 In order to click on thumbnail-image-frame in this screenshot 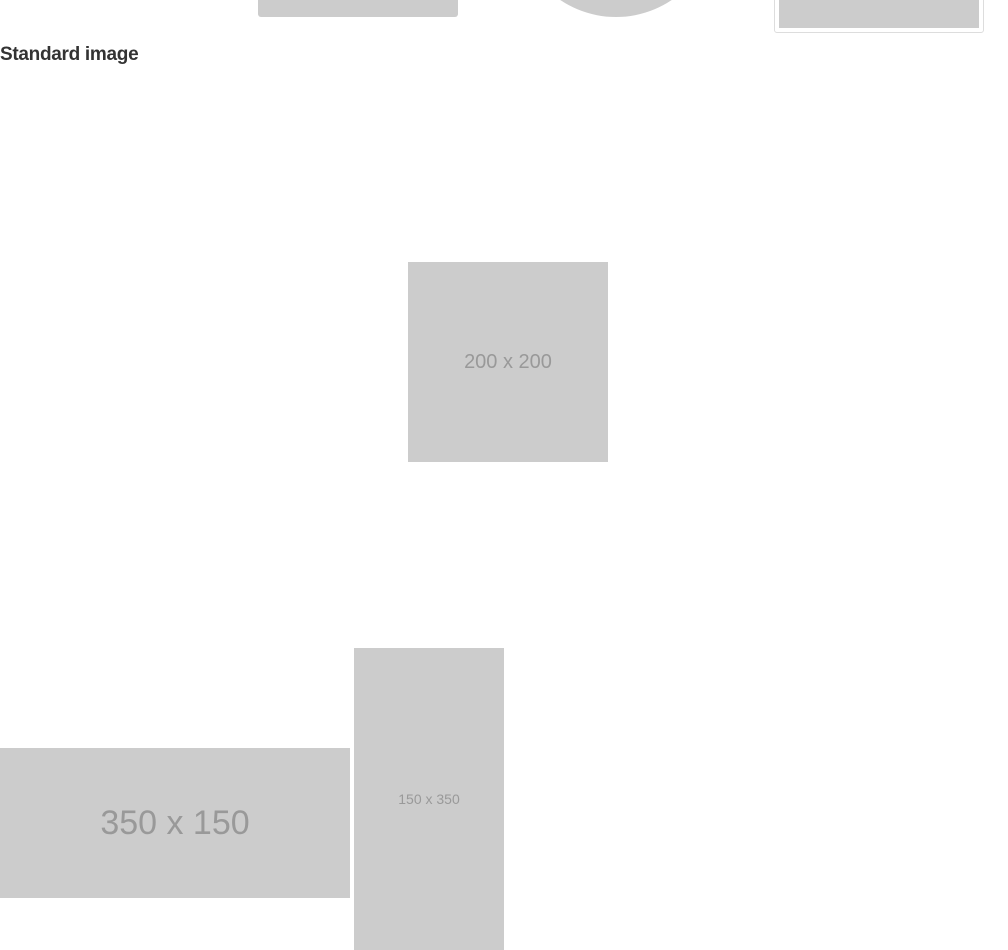, I will do `click(879, 16)`.